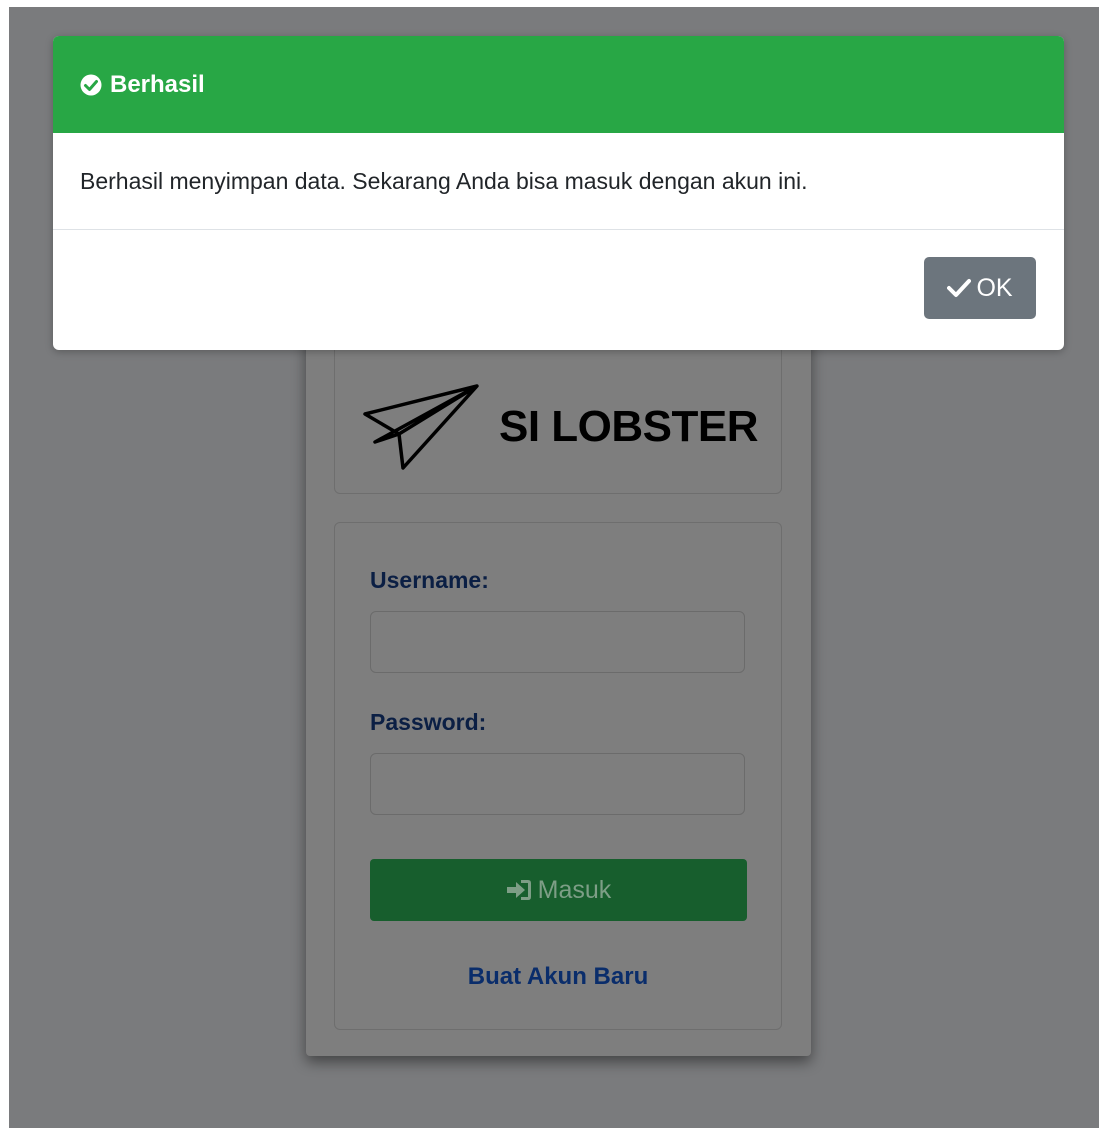 This screenshot has height=1128, width=1099. I want to click on paper-plane-icon, so click(421, 427).